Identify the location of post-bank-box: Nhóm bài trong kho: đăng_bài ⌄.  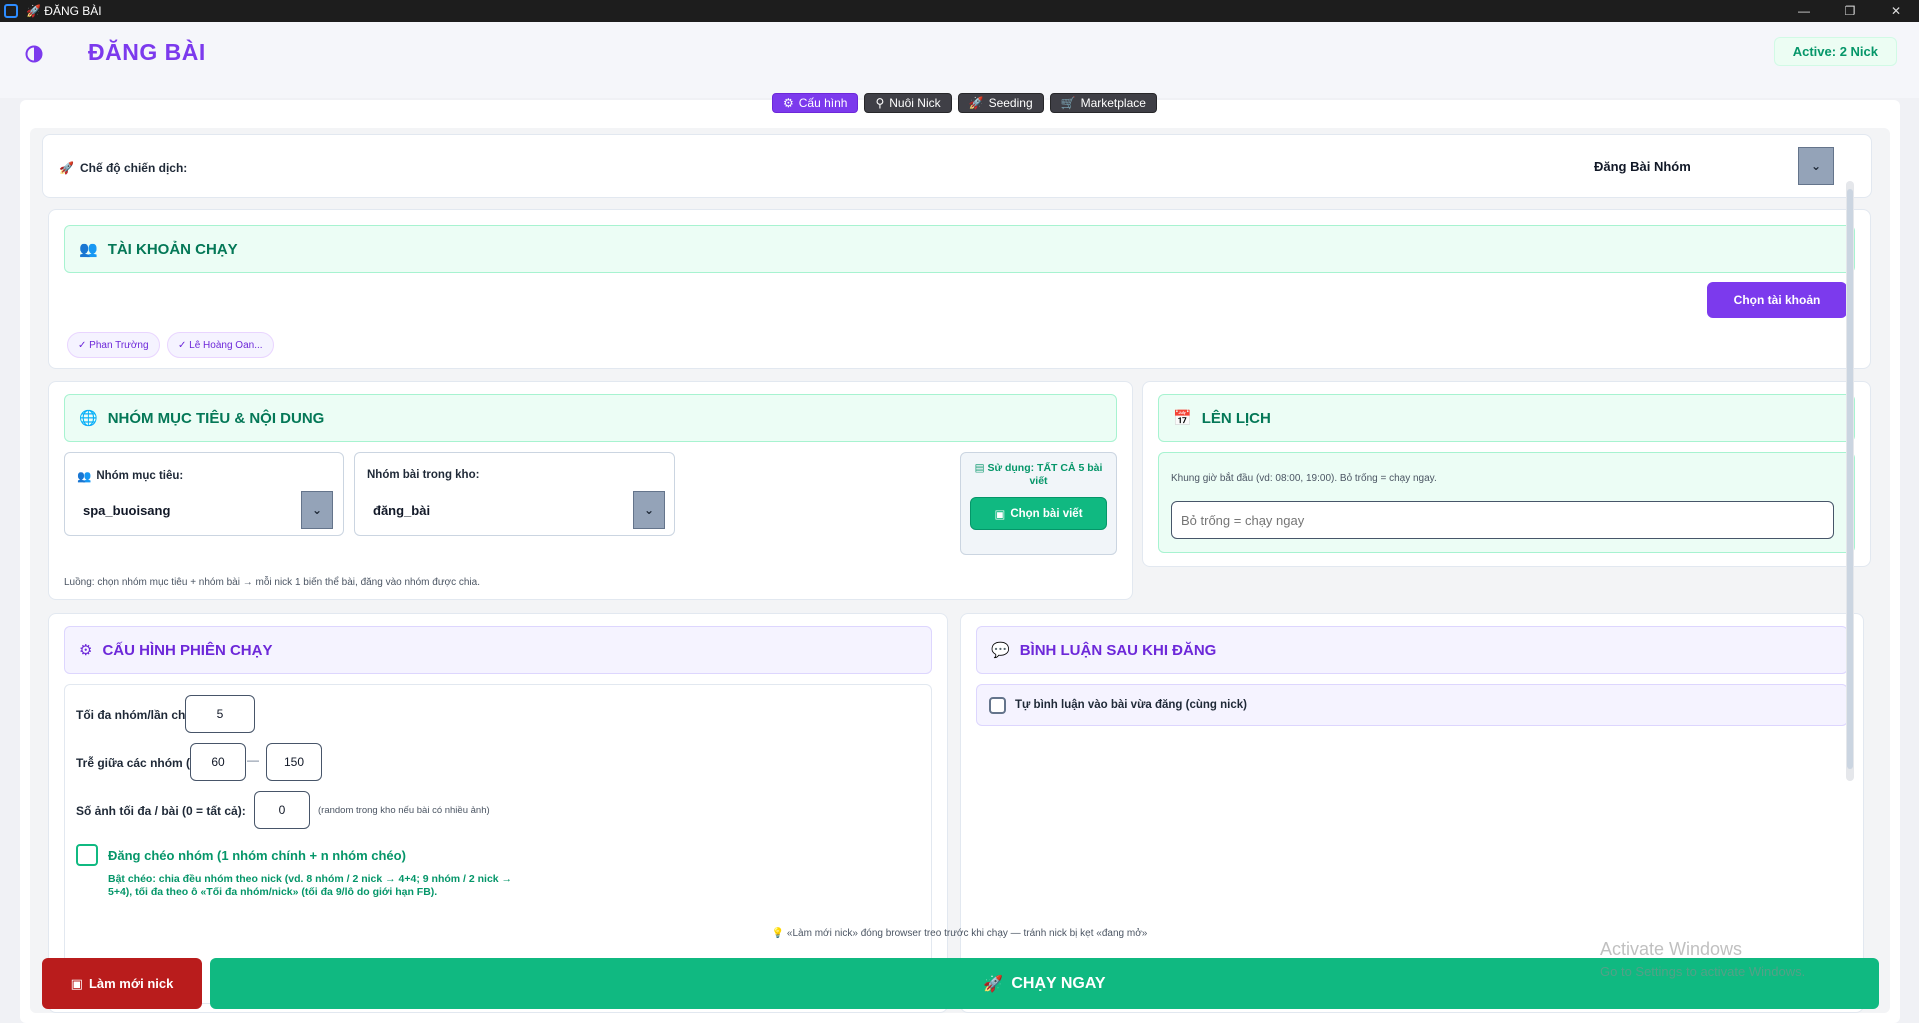
(514, 494).